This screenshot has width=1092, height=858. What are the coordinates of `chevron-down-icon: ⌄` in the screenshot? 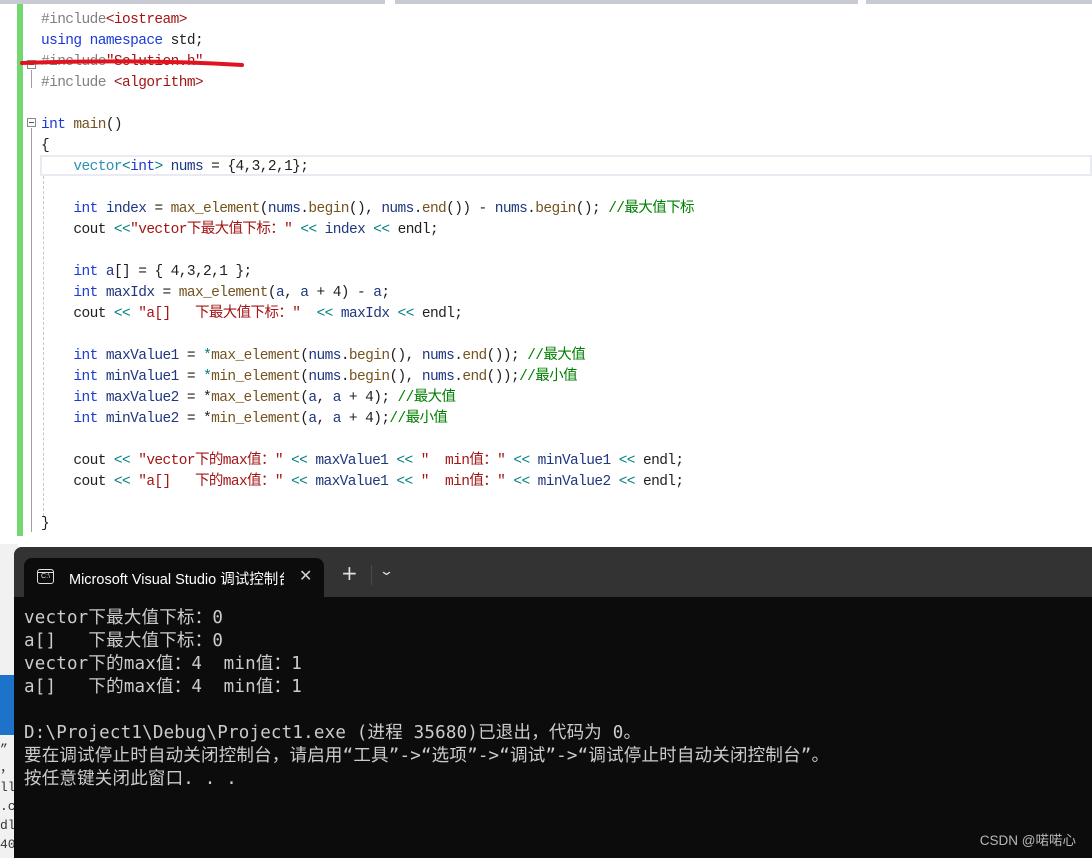 It's located at (386, 571).